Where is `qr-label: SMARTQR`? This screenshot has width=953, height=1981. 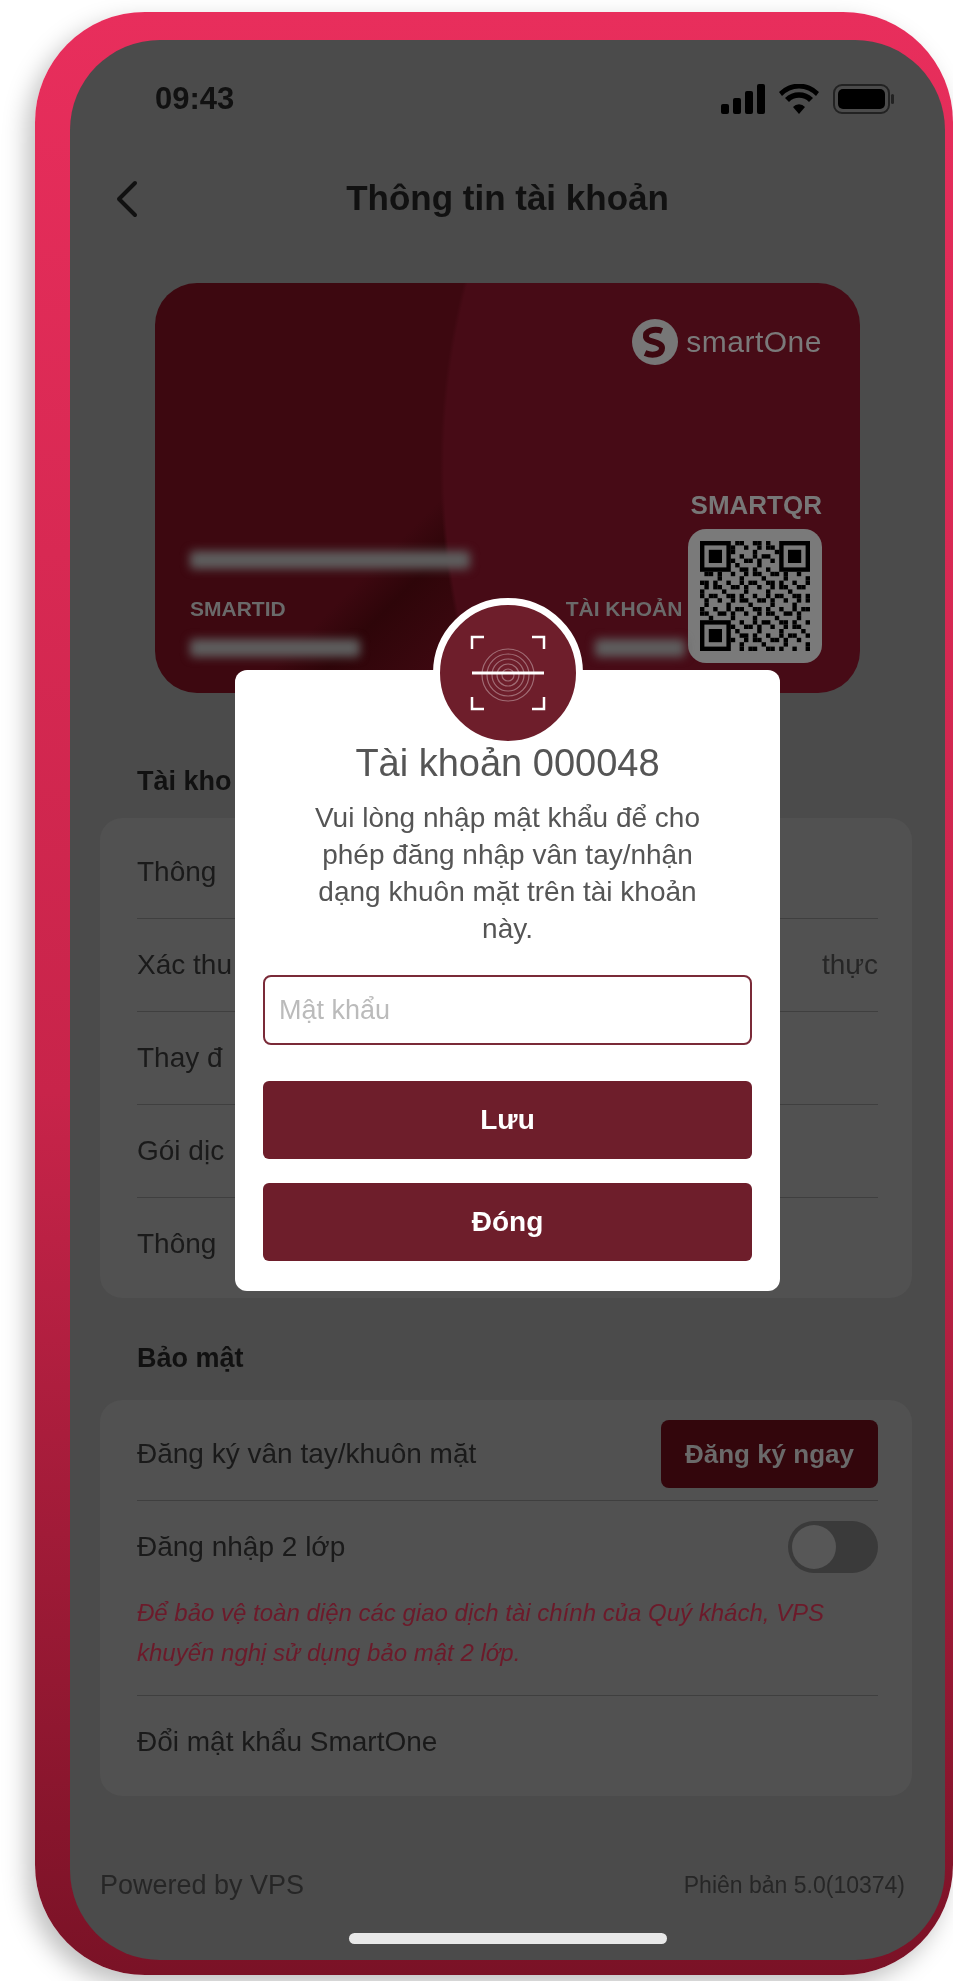 qr-label: SMARTQR is located at coordinates (756, 505).